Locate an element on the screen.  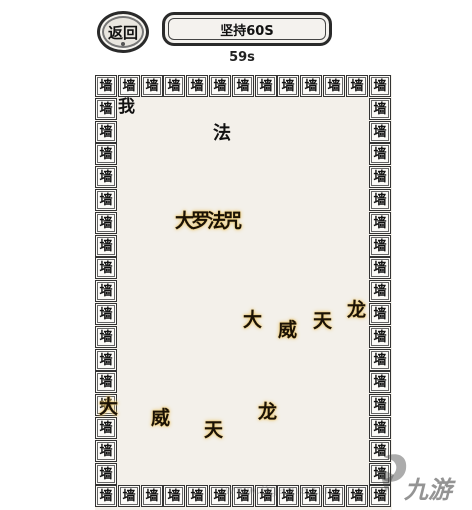
level-title: 坚持60S is located at coordinates (247, 29).